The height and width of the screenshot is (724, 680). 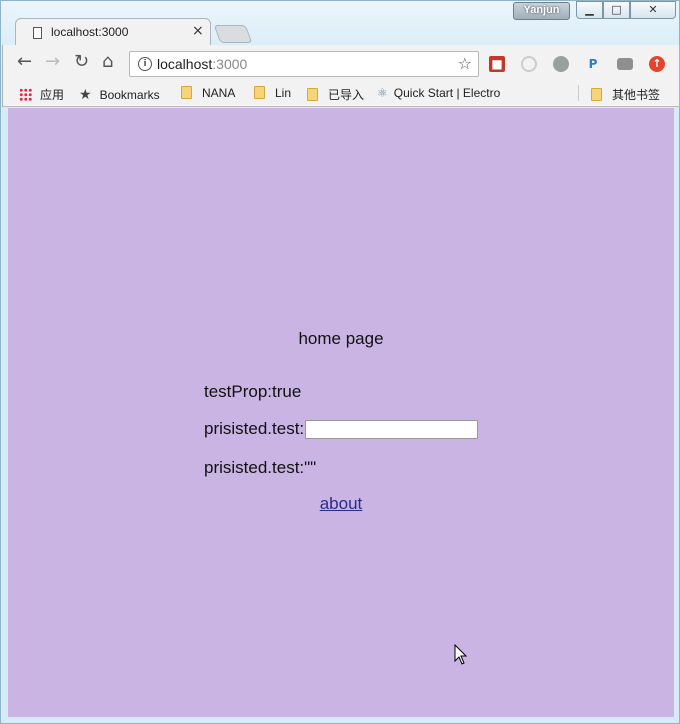 I want to click on extension-camera-icon, so click(x=625, y=64).